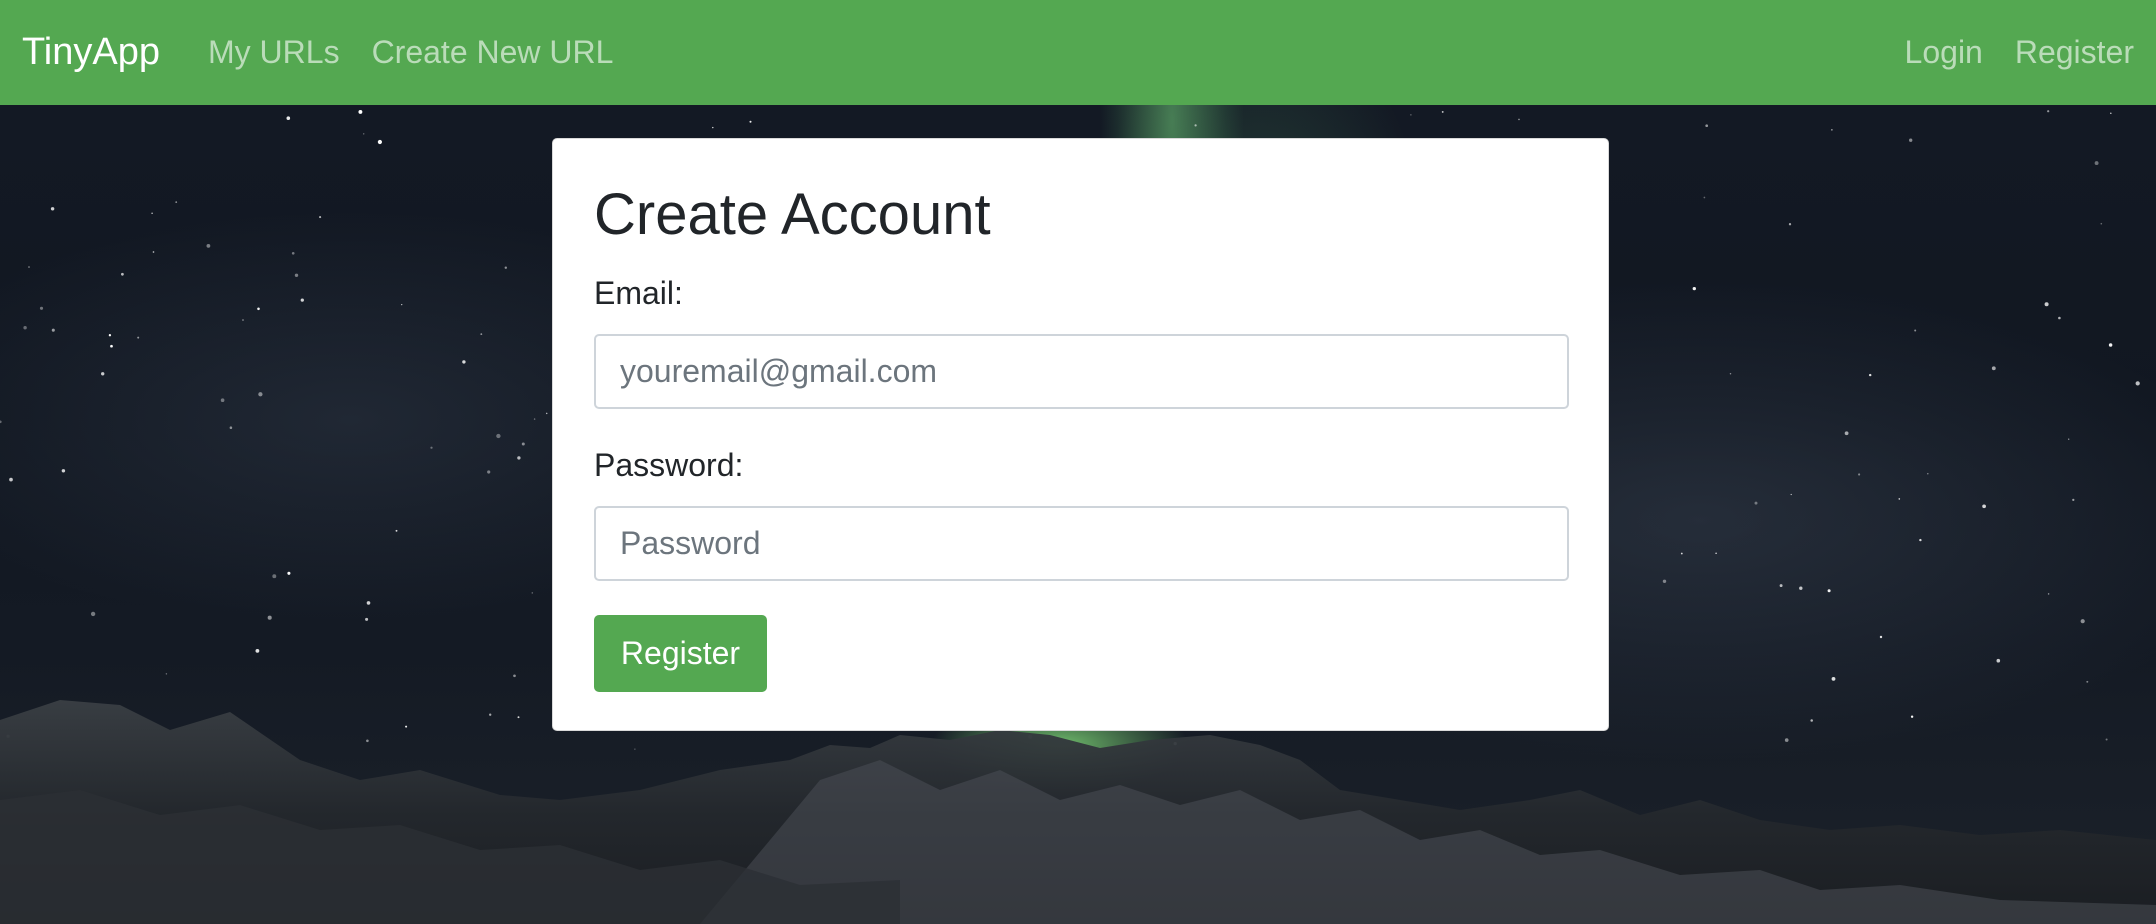  Describe the element at coordinates (1944, 52) in the screenshot. I see `nav-link-login: Login` at that location.